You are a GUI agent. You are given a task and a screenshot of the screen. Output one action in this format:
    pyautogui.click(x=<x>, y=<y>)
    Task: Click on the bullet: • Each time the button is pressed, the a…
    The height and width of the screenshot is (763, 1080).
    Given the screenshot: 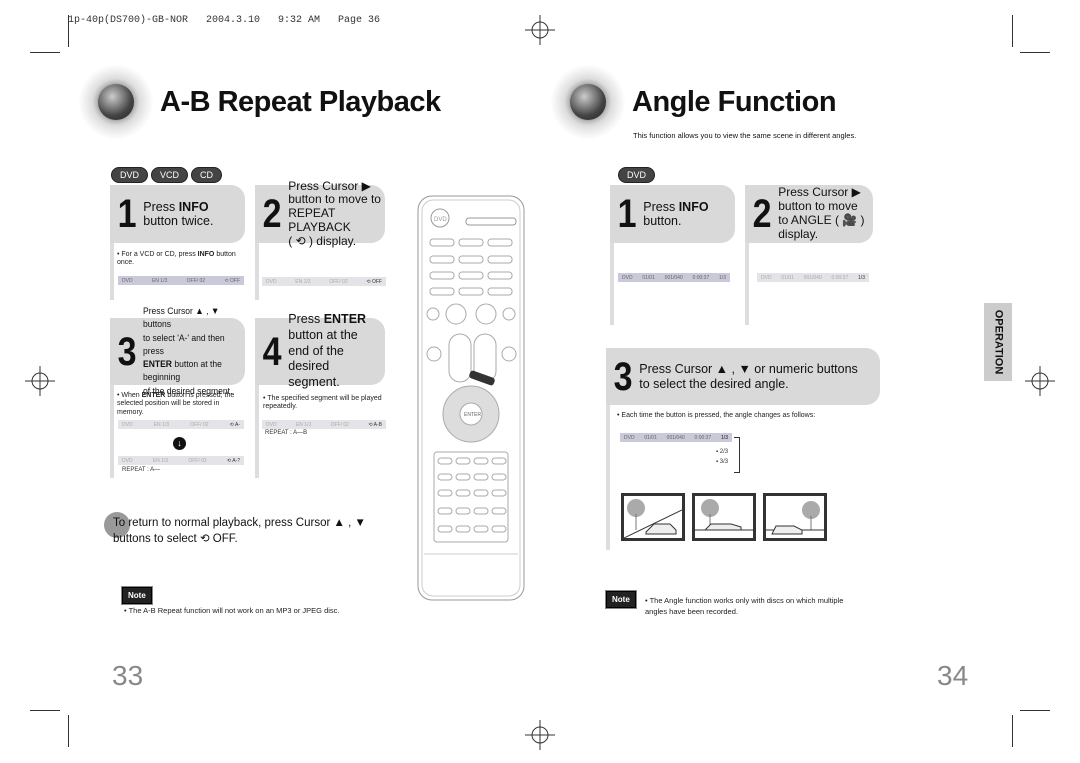 What is the action you would take?
    pyautogui.click(x=716, y=415)
    